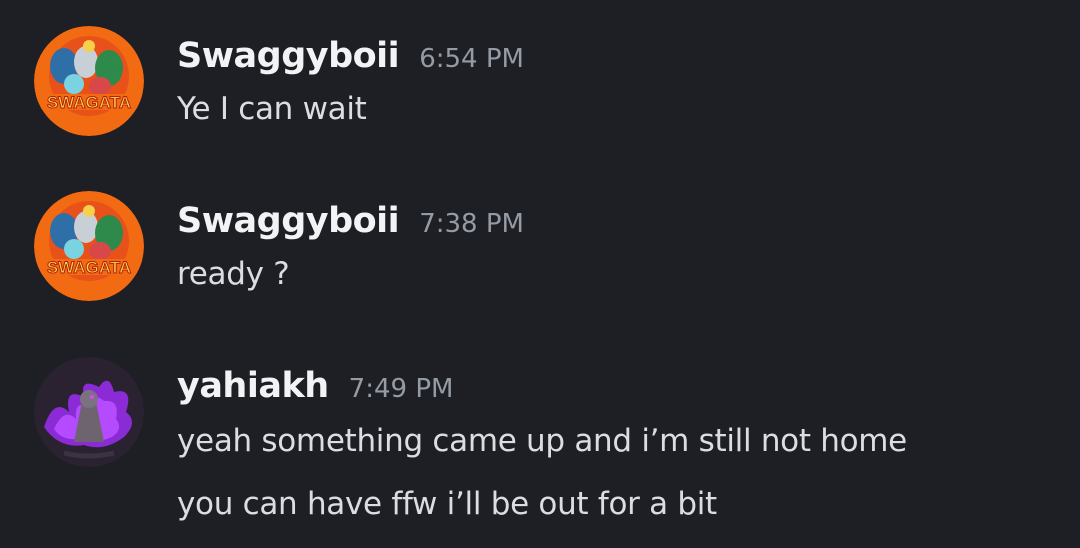 The image size is (1080, 548). I want to click on timestamp: 6:54 PM, so click(471, 59).